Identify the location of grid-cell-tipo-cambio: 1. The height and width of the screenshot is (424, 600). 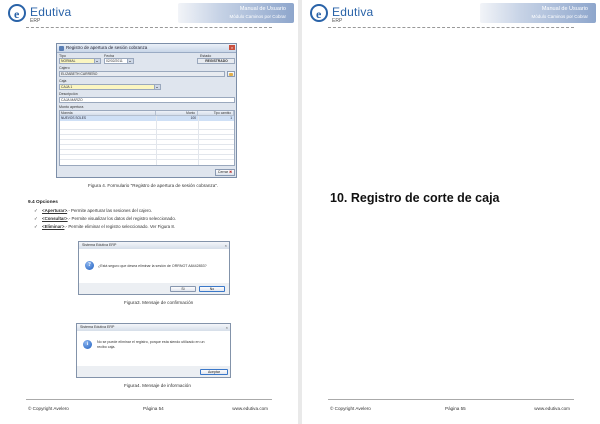
(216, 118).